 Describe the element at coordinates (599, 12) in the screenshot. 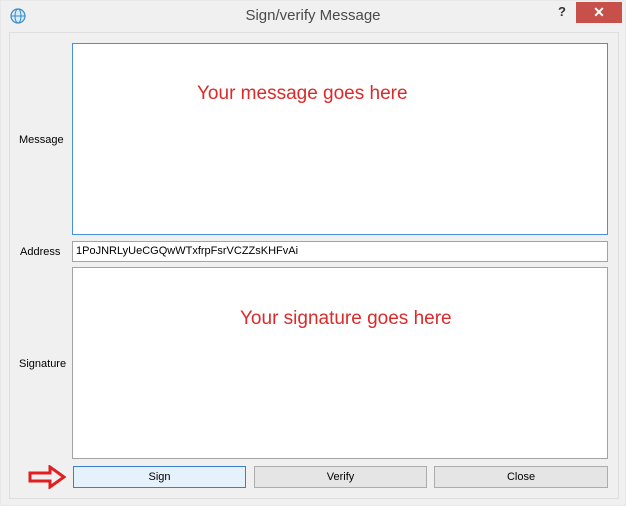

I see `window-close-button: ✕` at that location.